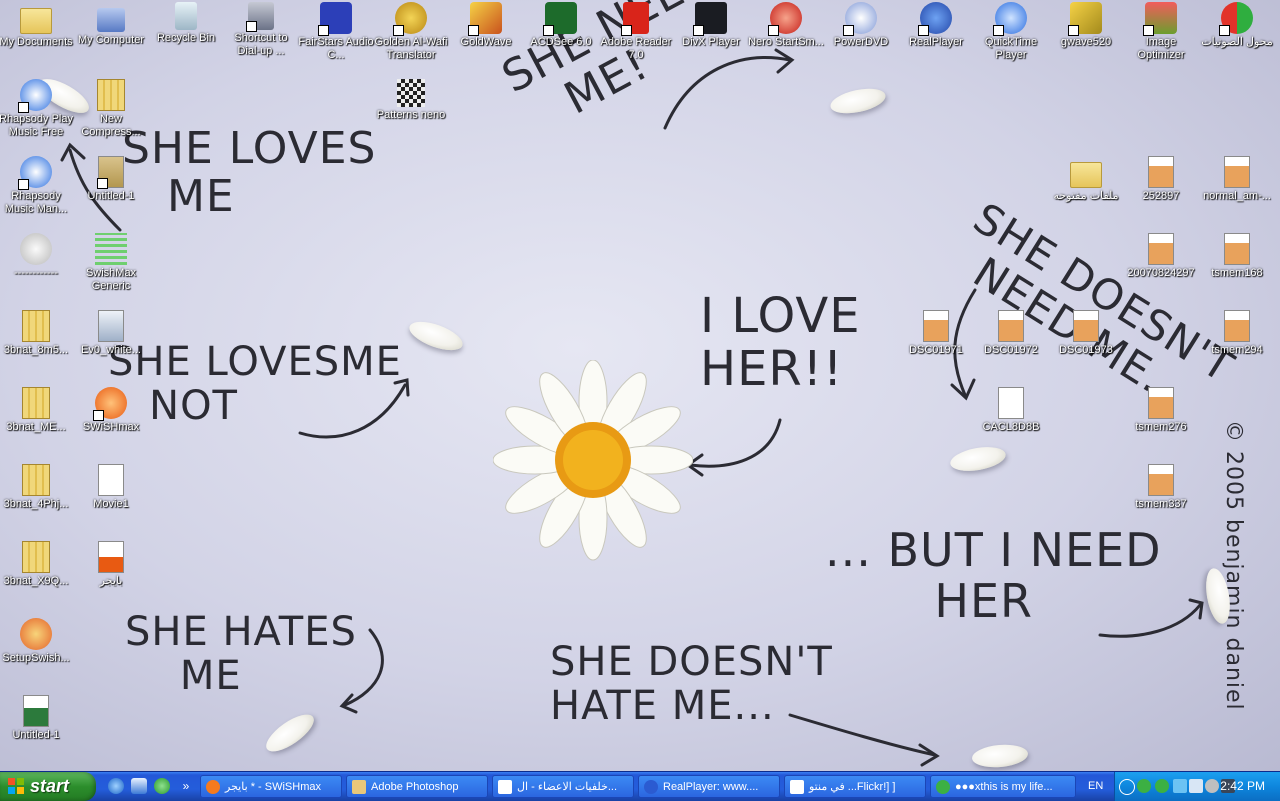 The width and height of the screenshot is (1280, 801). What do you see at coordinates (417, 786) in the screenshot?
I see `task-photoshop: Adobe Photoshop` at bounding box center [417, 786].